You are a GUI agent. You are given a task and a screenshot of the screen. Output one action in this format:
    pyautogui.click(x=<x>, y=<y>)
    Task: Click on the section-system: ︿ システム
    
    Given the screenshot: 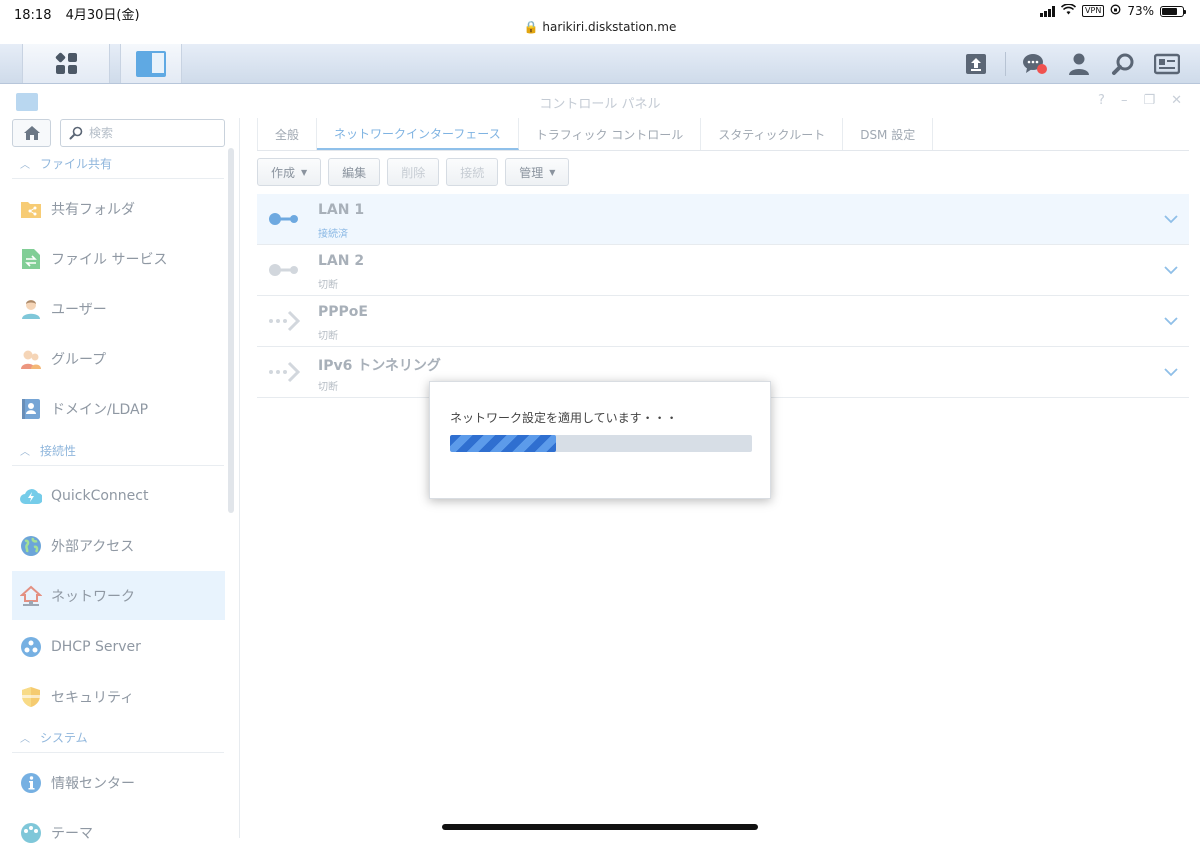 What is the action you would take?
    pyautogui.click(x=118, y=738)
    